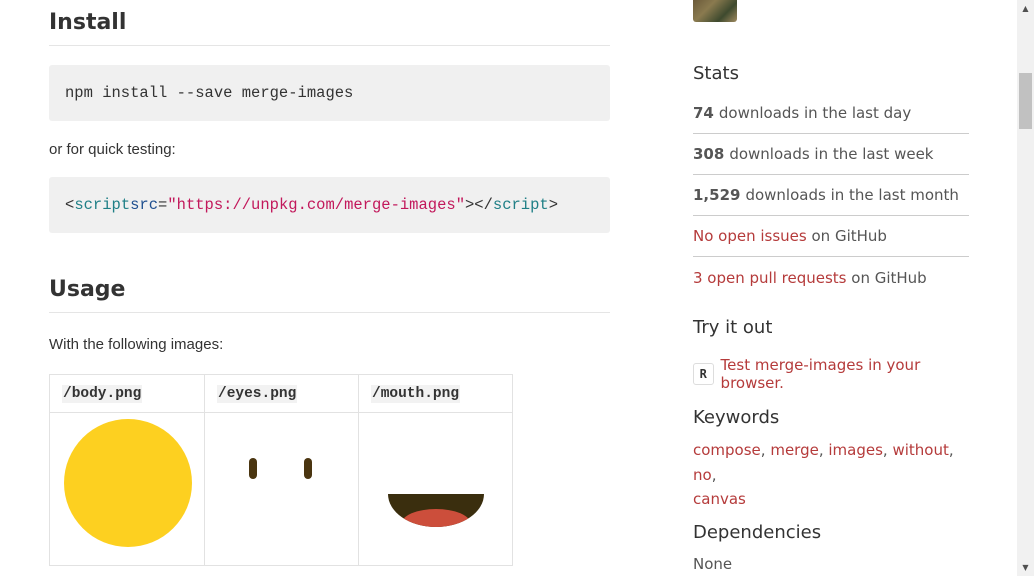 This screenshot has width=1034, height=576. I want to click on images-table-preview-row, so click(281, 489).